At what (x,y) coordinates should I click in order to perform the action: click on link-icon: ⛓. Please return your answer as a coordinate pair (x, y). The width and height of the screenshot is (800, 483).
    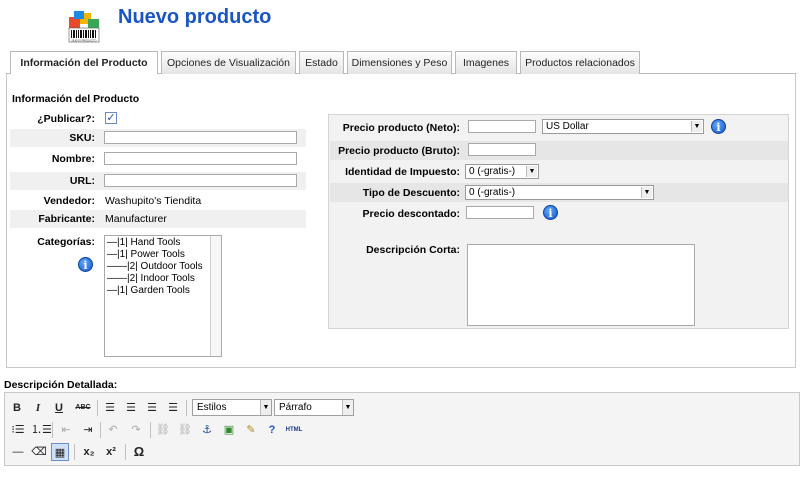
    Looking at the image, I should click on (163, 430).